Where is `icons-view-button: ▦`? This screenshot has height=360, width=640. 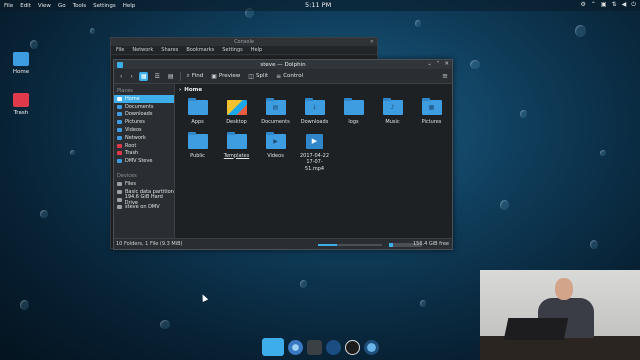 icons-view-button: ▦ is located at coordinates (143, 76).